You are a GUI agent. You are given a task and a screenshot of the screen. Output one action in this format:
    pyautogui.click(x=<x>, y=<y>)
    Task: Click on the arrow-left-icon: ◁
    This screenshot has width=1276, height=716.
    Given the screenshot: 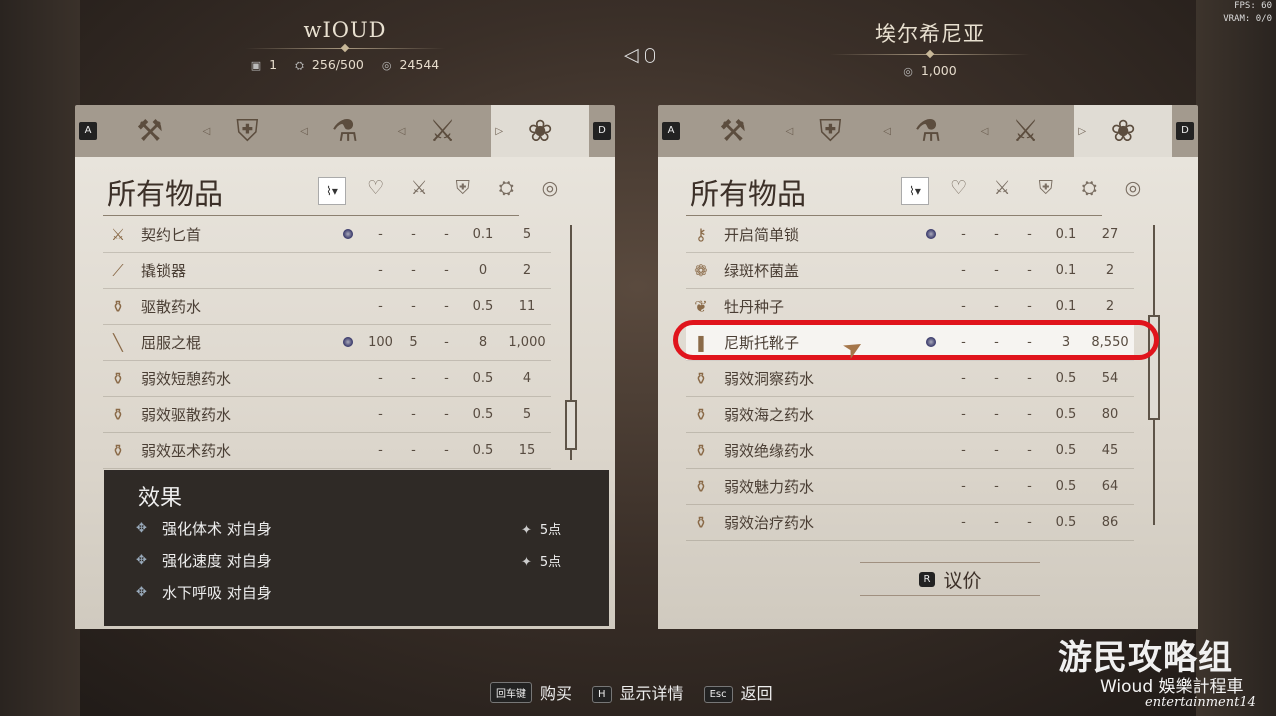 What is the action you would take?
    pyautogui.click(x=631, y=55)
    